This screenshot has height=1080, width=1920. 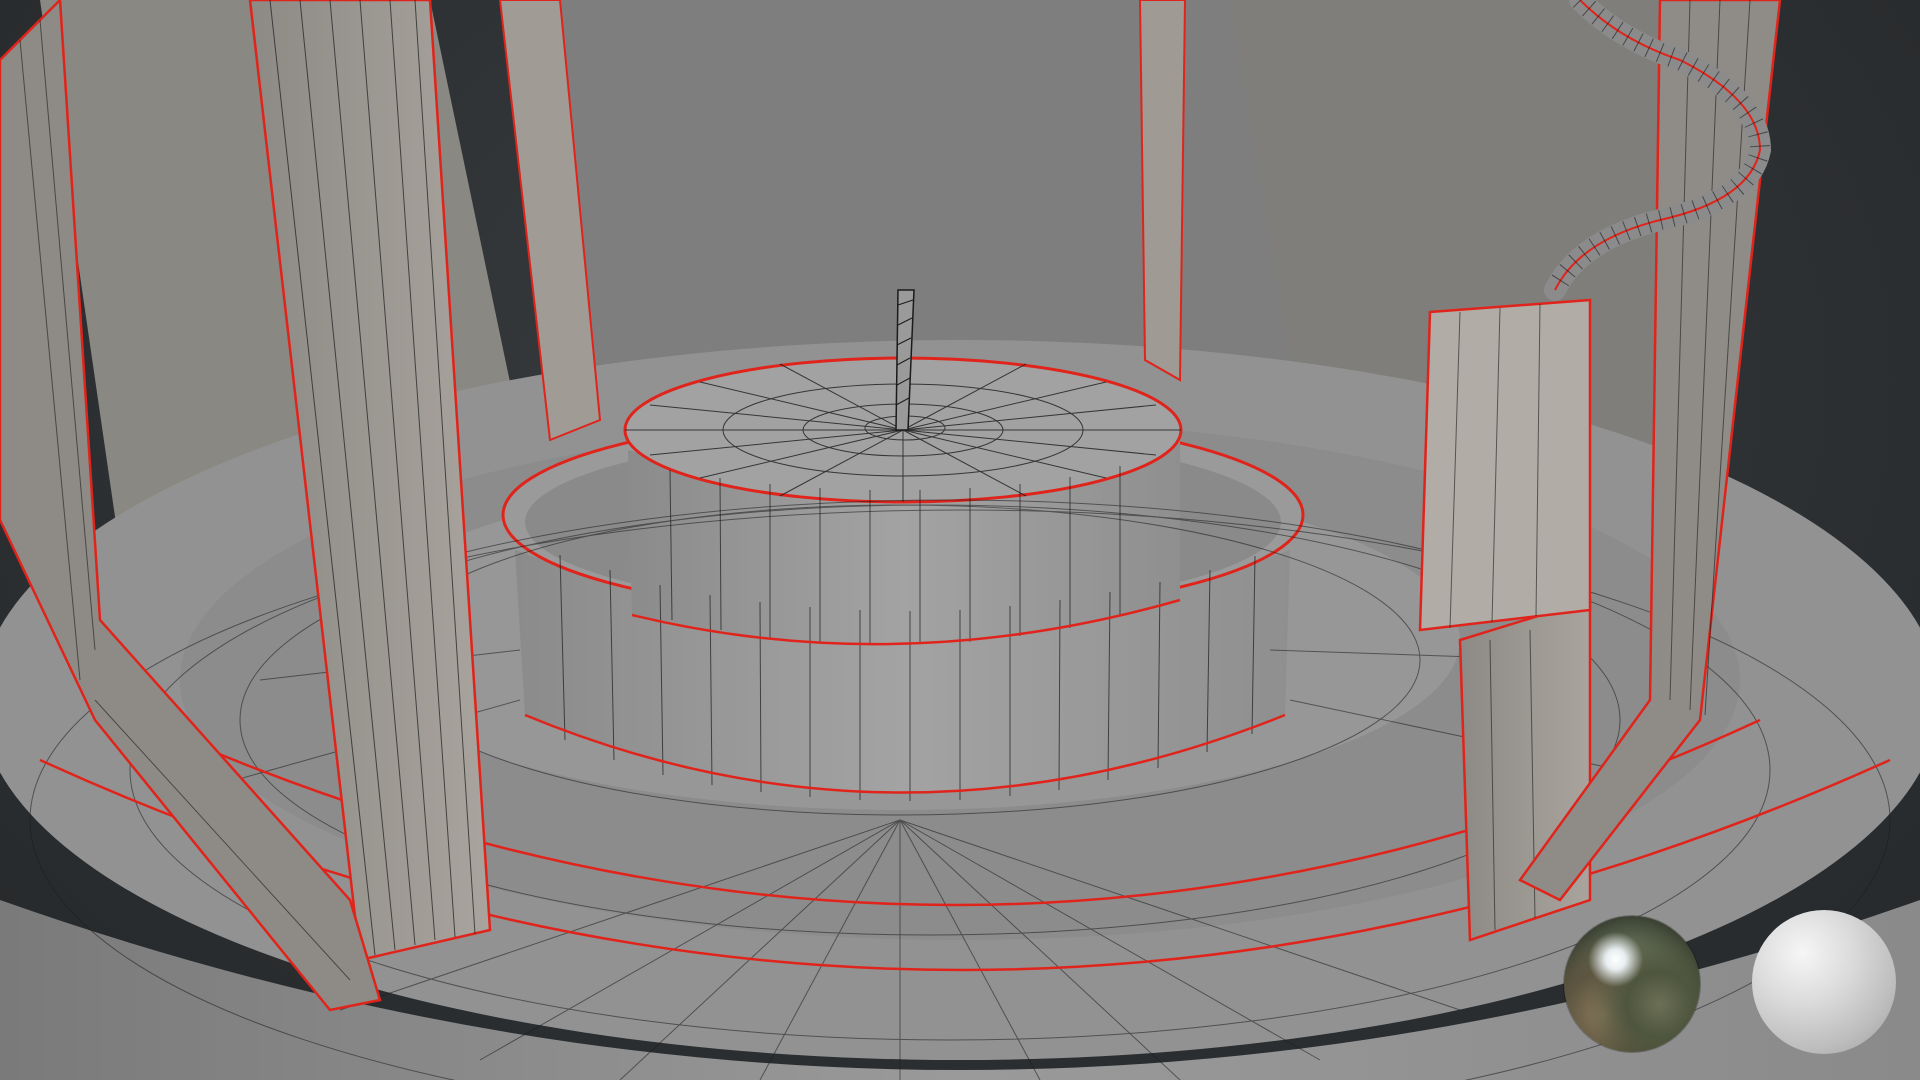 I want to click on right-pillar, so click(x=1525, y=770).